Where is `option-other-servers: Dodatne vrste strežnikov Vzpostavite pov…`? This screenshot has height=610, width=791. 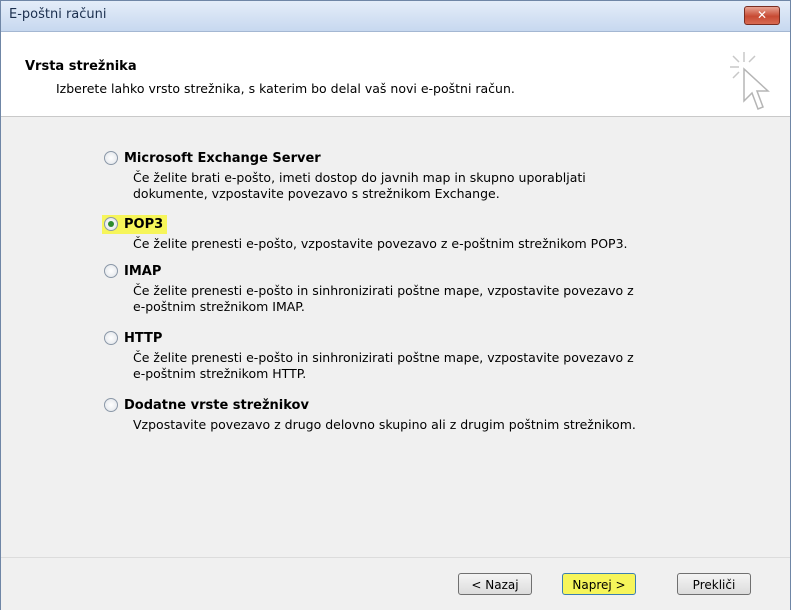
option-other-servers: Dodatne vrste strežnikov Vzpostavite pov… is located at coordinates (370, 414).